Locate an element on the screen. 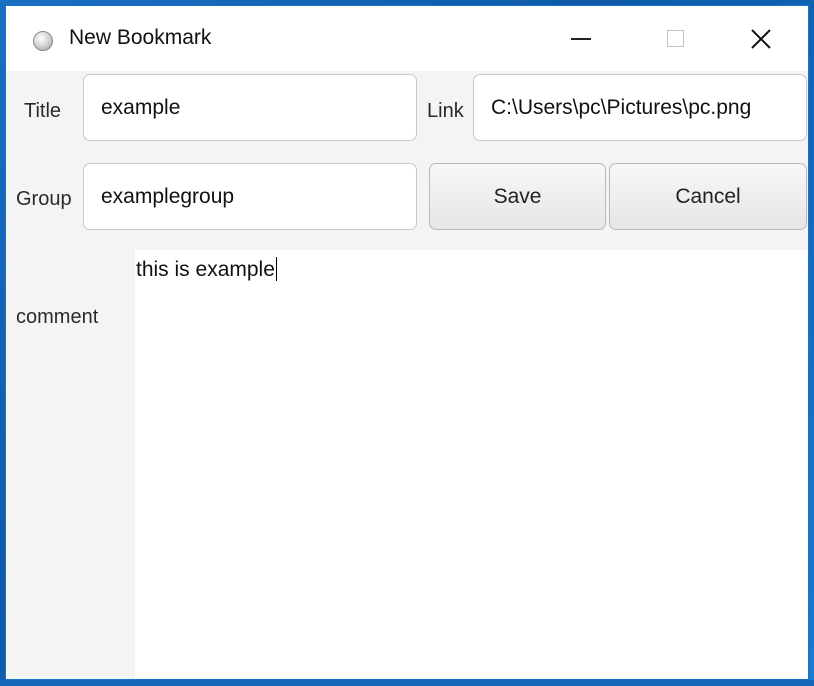 The height and width of the screenshot is (686, 814). minimize-button is located at coordinates (581, 38).